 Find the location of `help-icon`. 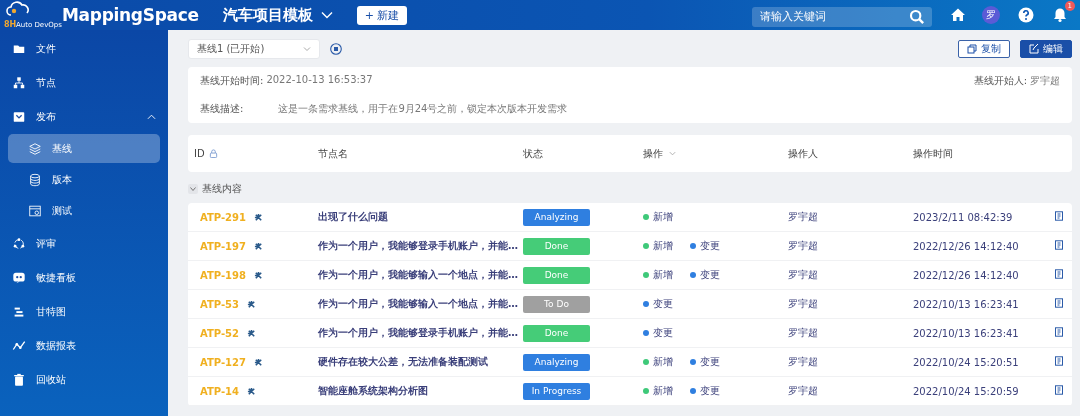

help-icon is located at coordinates (1026, 15).